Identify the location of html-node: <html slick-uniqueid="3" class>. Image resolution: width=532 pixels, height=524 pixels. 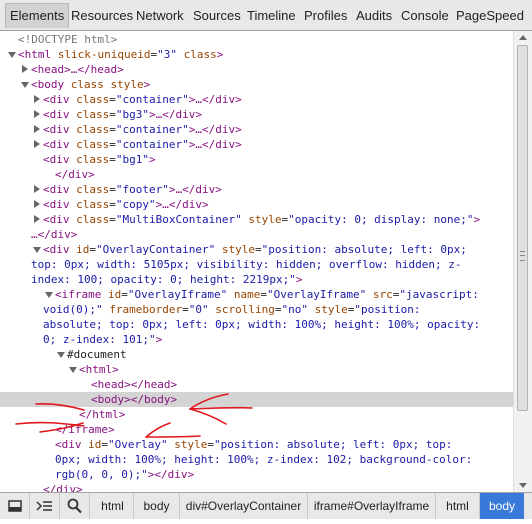
(120, 54).